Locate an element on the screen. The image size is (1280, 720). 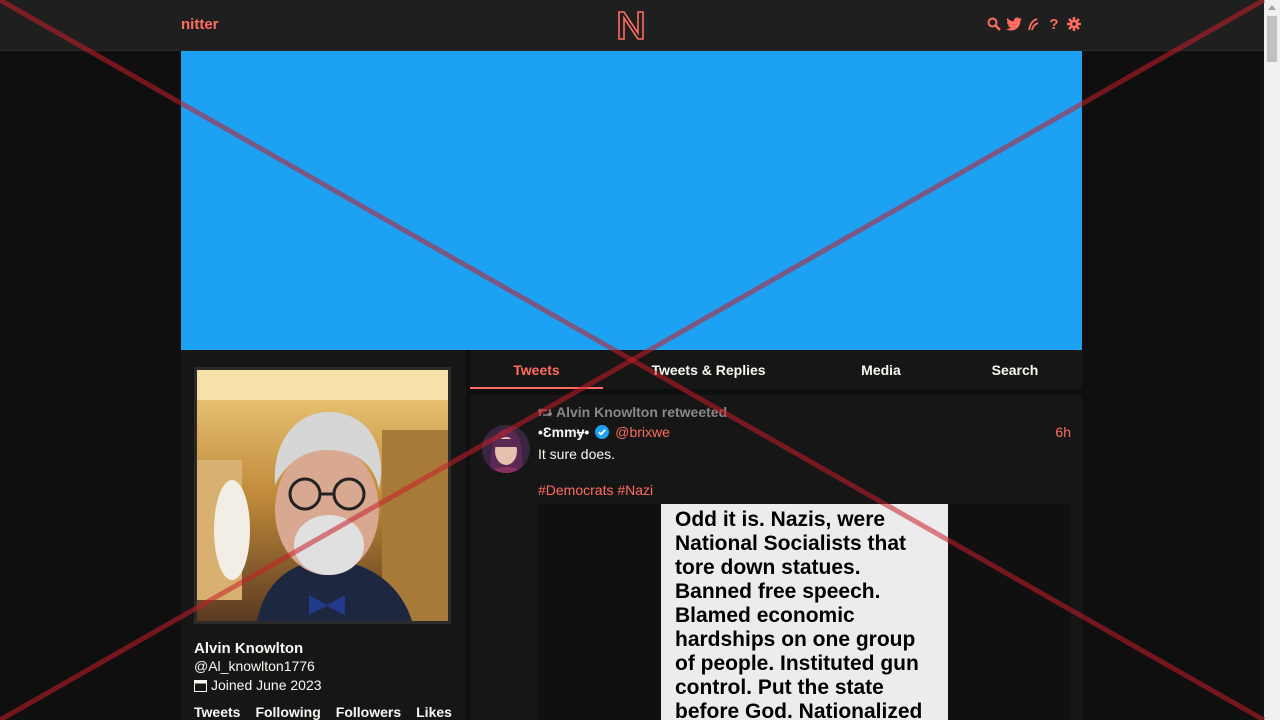
tab-tweets: Tweets is located at coordinates (536, 369).